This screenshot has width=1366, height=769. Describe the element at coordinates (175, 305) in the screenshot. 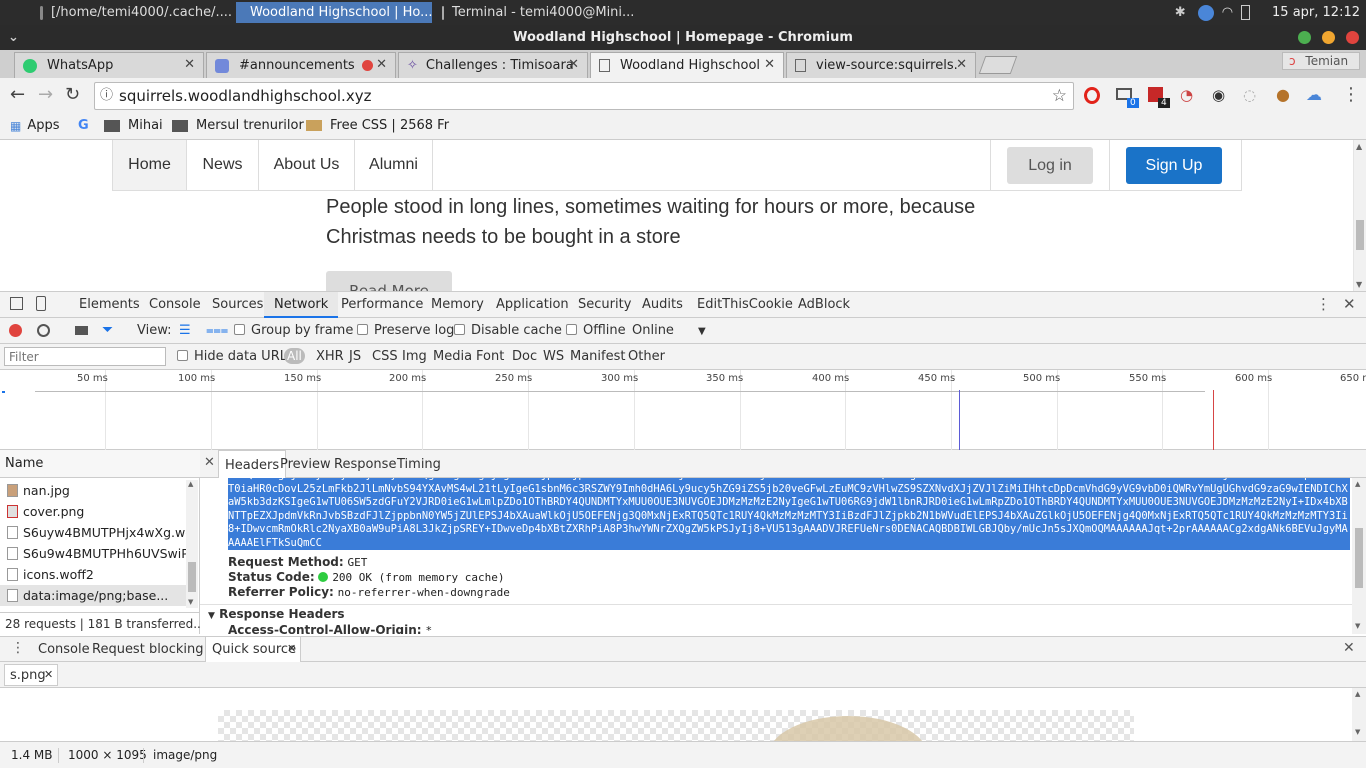

I see `devtools-tab-console: Console` at that location.